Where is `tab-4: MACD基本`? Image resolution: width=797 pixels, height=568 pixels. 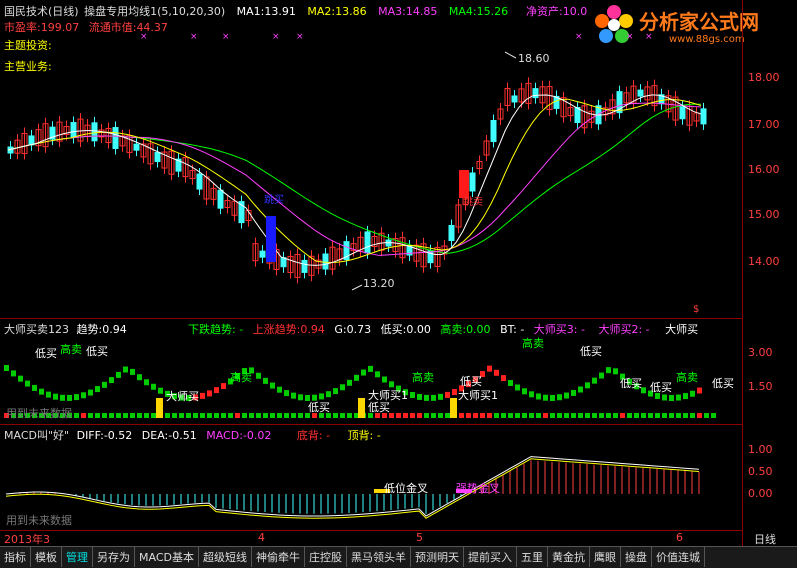 tab-4: MACD基本 is located at coordinates (167, 557).